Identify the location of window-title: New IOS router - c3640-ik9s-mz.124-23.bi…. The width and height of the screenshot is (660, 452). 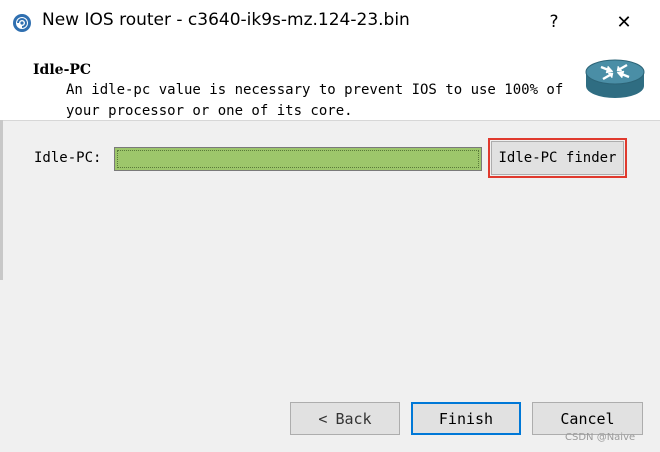
(226, 20).